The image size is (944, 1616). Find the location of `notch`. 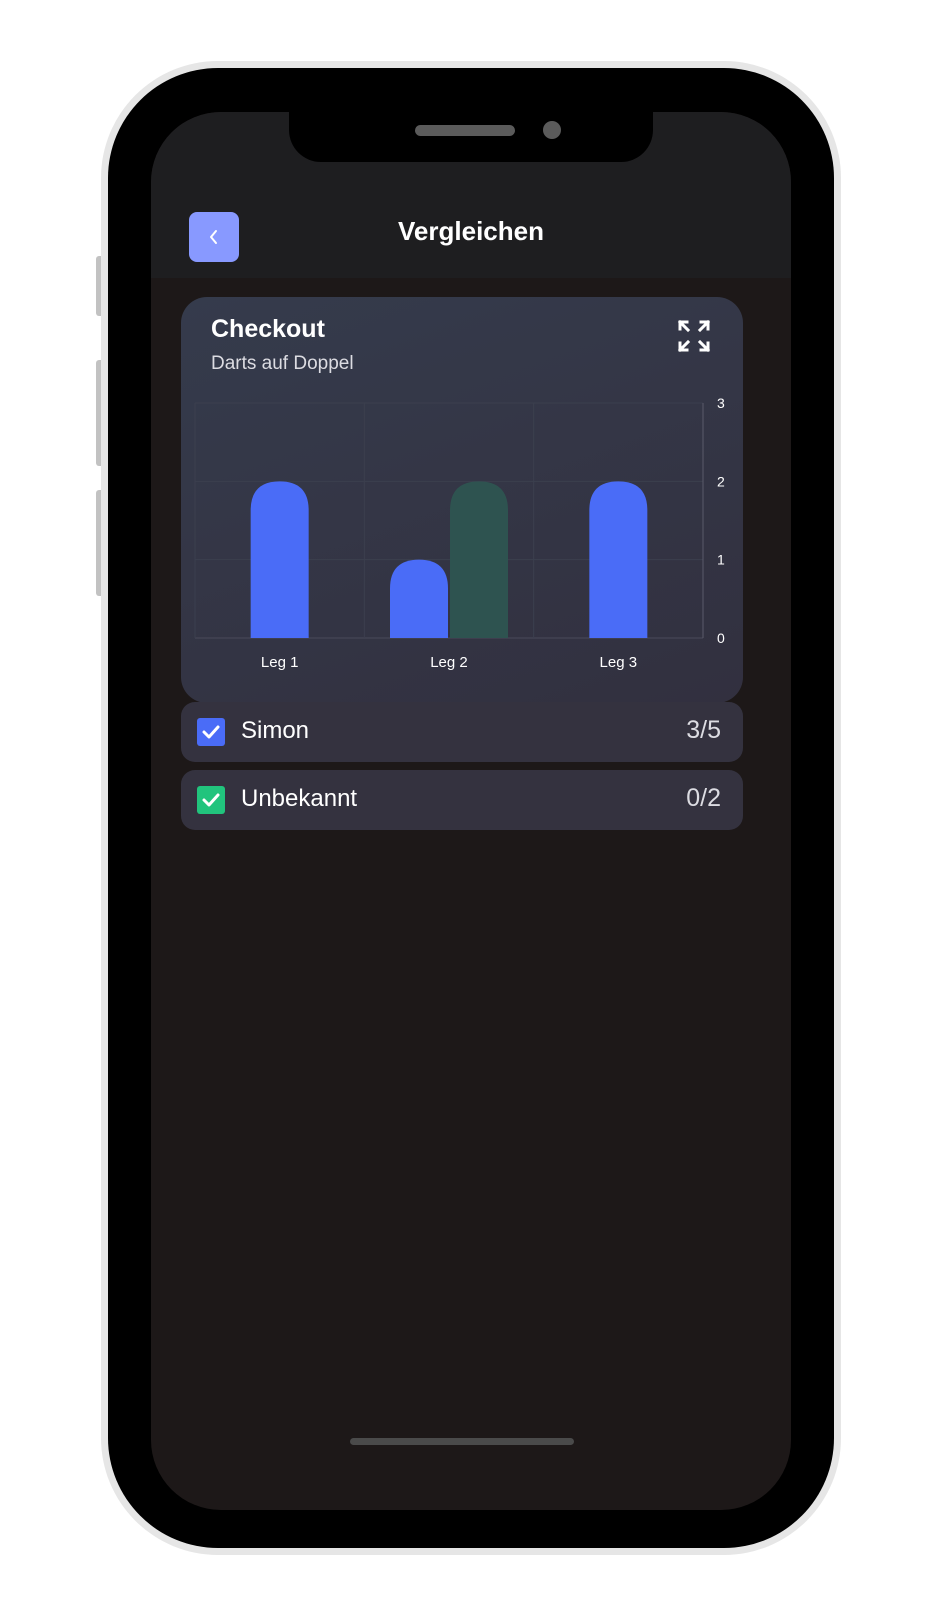

notch is located at coordinates (471, 137).